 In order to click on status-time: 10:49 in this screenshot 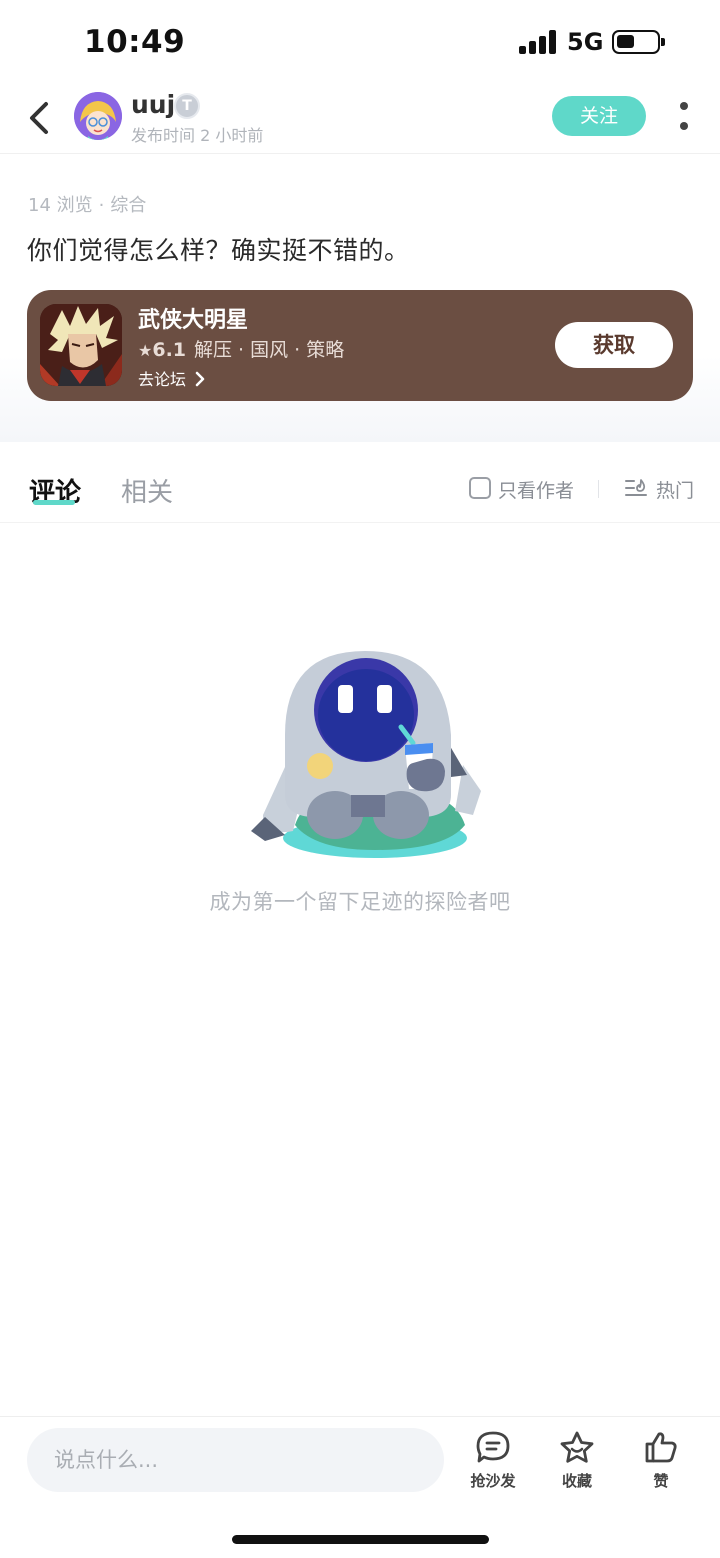, I will do `click(135, 42)`.